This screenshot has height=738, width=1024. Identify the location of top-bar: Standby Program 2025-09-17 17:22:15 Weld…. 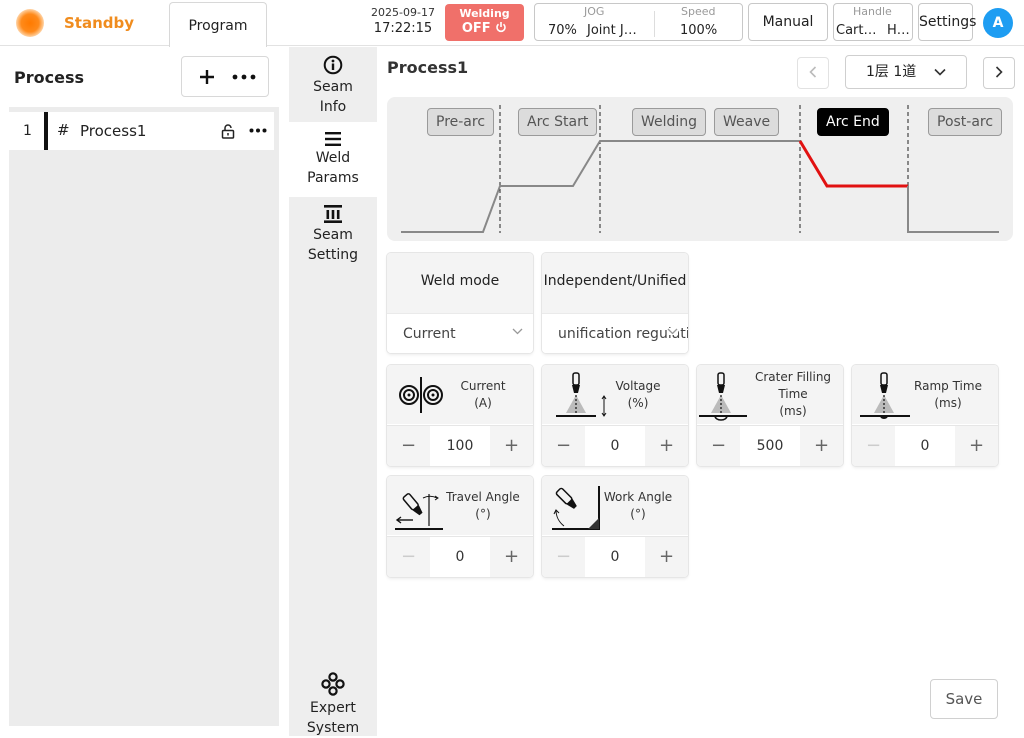
(512, 23).